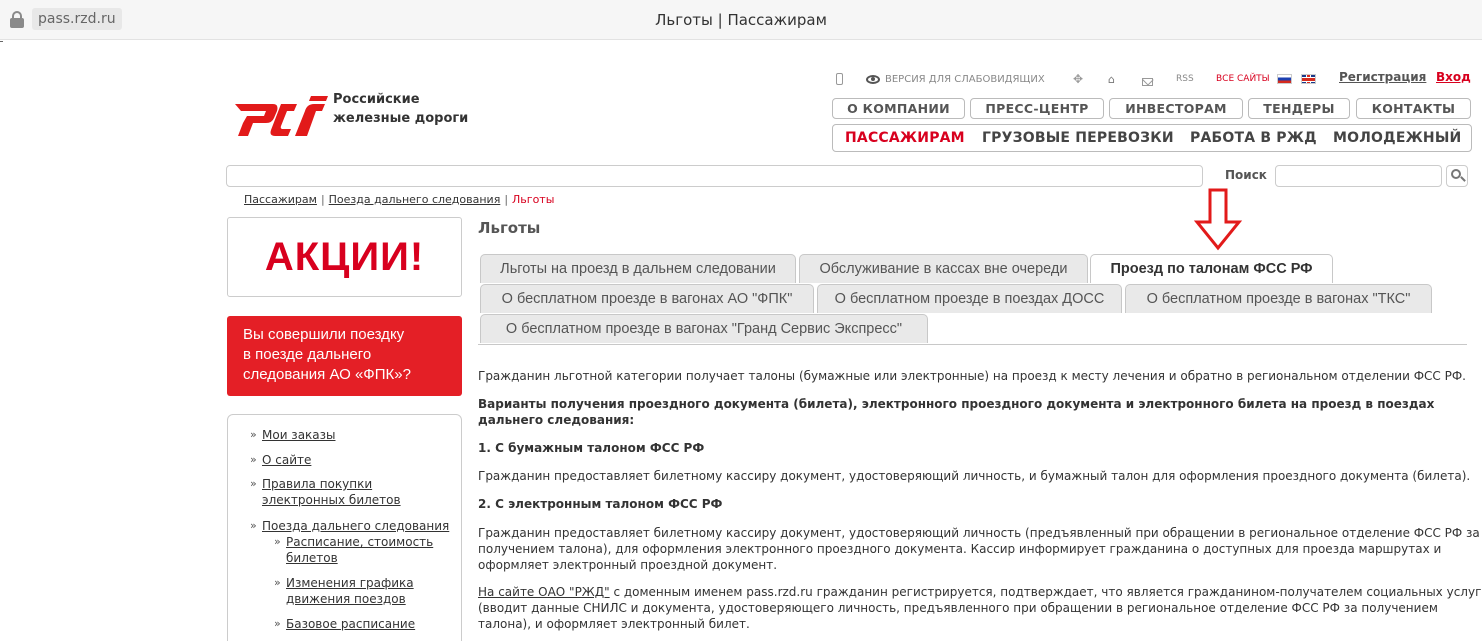  Describe the element at coordinates (344, 624) in the screenshot. I see `sidebar-subitem-base-schedule: » Базовое расписание` at that location.